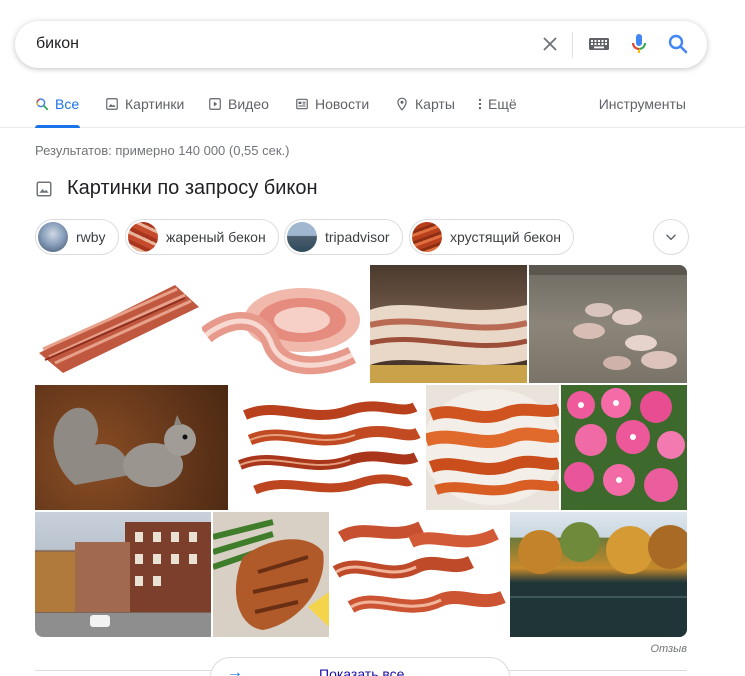 Image resolution: width=745 pixels, height=676 pixels. What do you see at coordinates (624, 445) in the screenshot?
I see `pink-flowers-picture` at bounding box center [624, 445].